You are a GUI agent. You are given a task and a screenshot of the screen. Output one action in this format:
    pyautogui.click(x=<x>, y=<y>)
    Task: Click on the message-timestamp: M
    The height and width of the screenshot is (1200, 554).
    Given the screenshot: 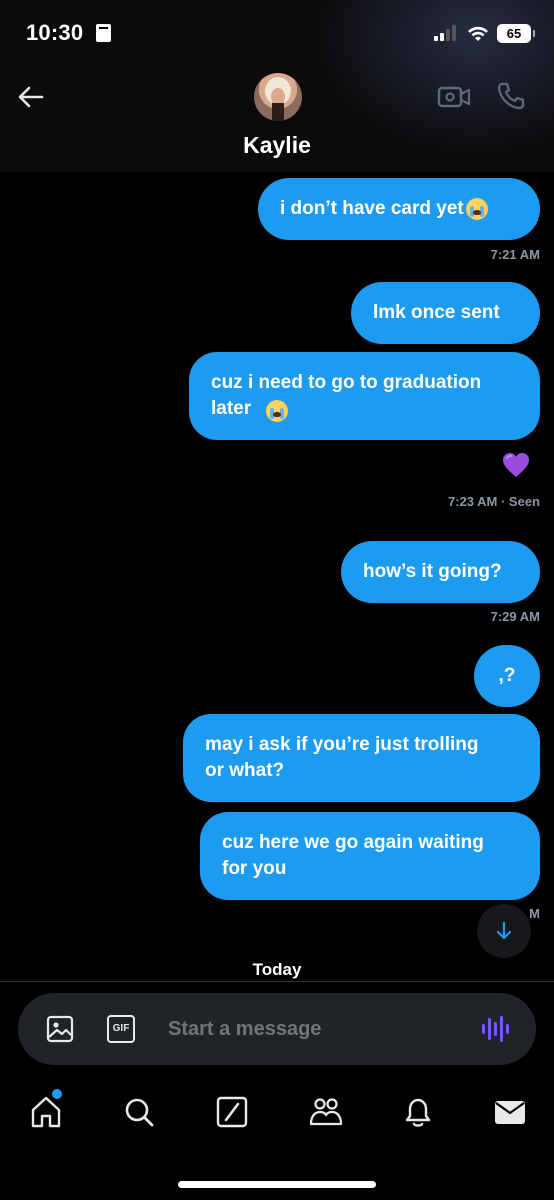 What is the action you would take?
    pyautogui.click(x=534, y=913)
    